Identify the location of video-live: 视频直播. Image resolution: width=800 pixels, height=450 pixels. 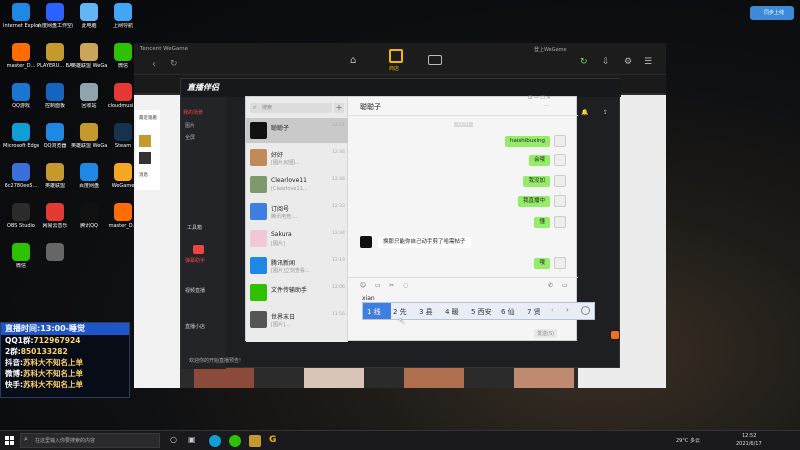
(195, 290).